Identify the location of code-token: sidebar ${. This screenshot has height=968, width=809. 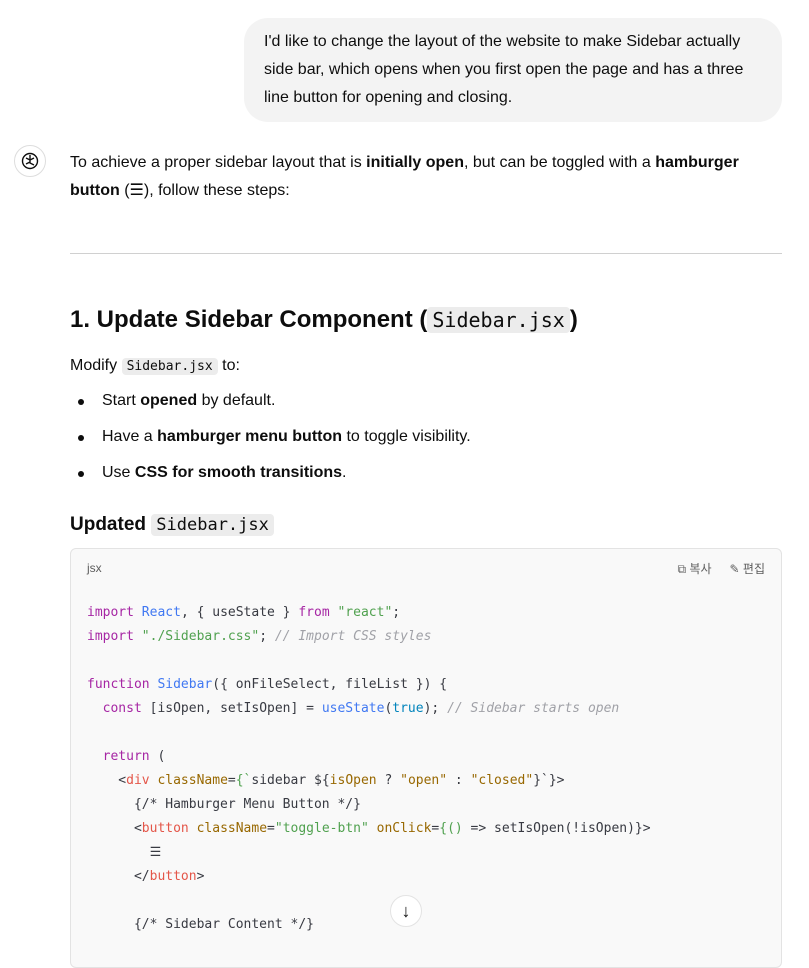
(290, 780).